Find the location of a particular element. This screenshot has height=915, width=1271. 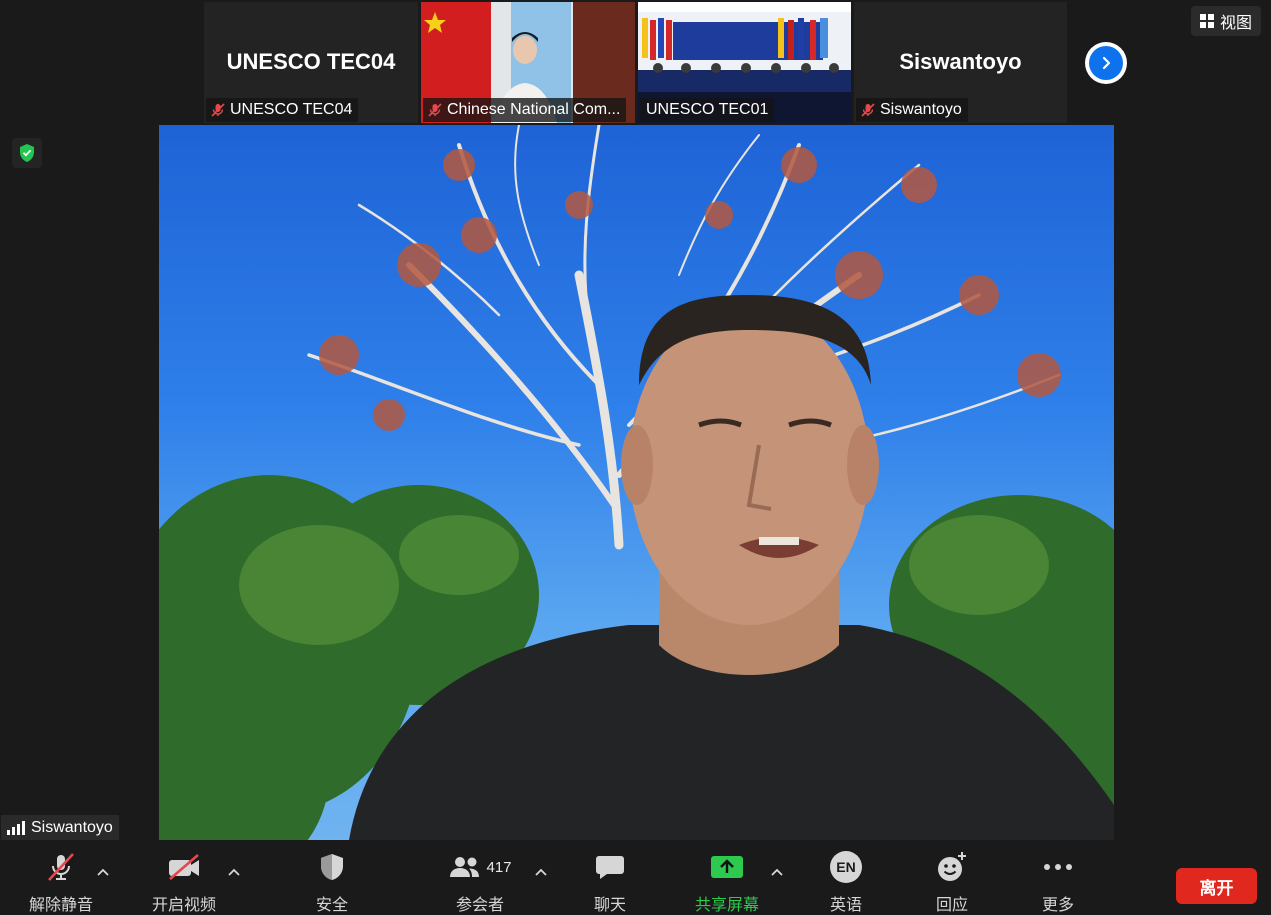

participants-label: 参会者 is located at coordinates (479, 905).